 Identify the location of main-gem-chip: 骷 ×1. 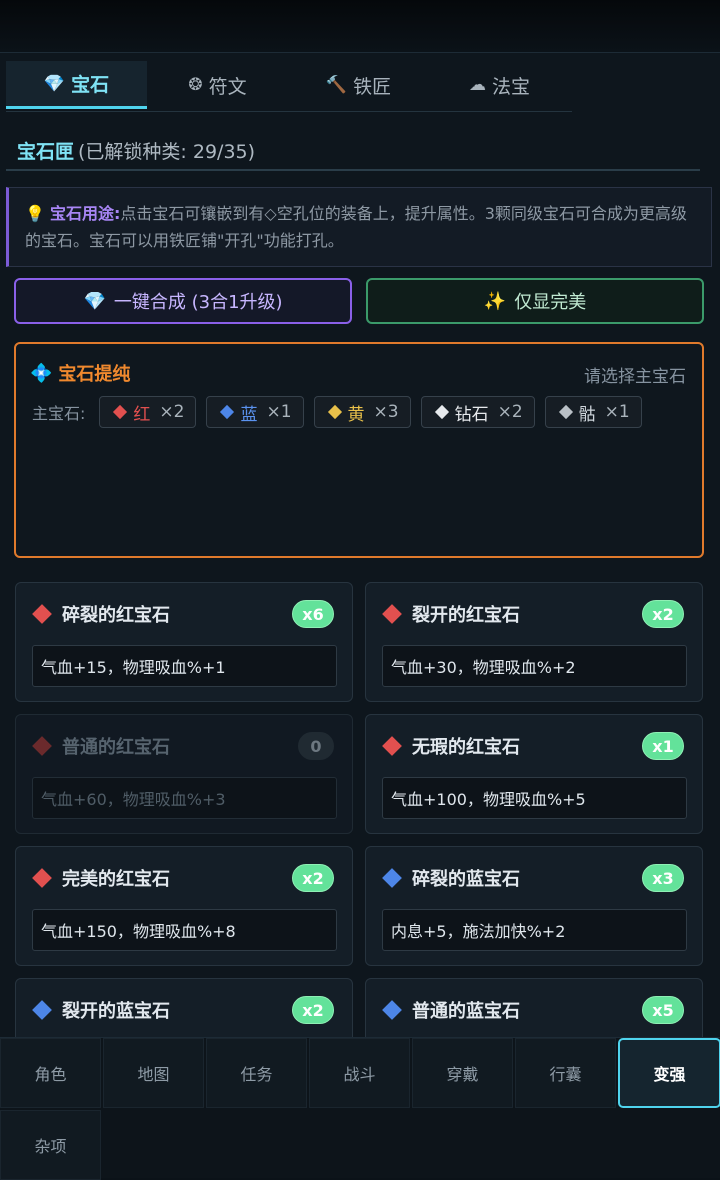
(593, 412).